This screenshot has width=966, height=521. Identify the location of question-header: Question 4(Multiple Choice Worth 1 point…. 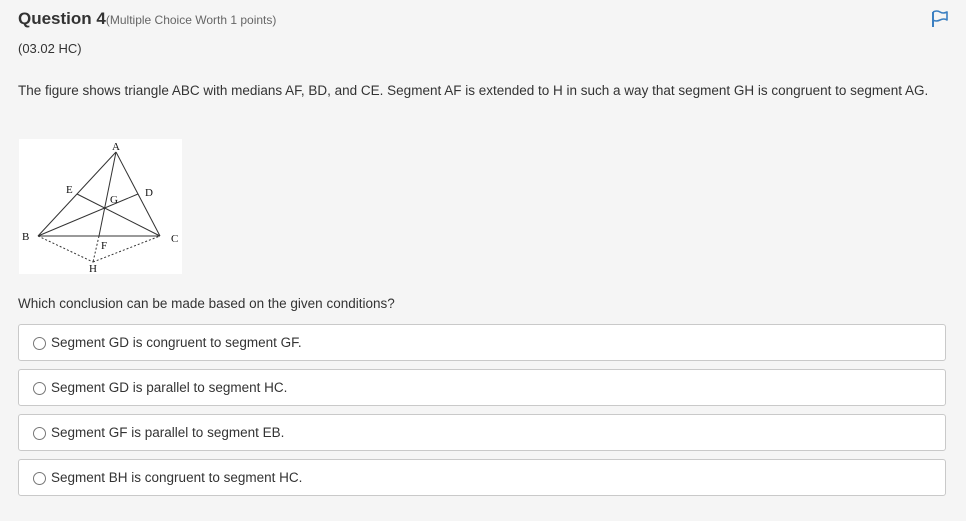
(147, 19).